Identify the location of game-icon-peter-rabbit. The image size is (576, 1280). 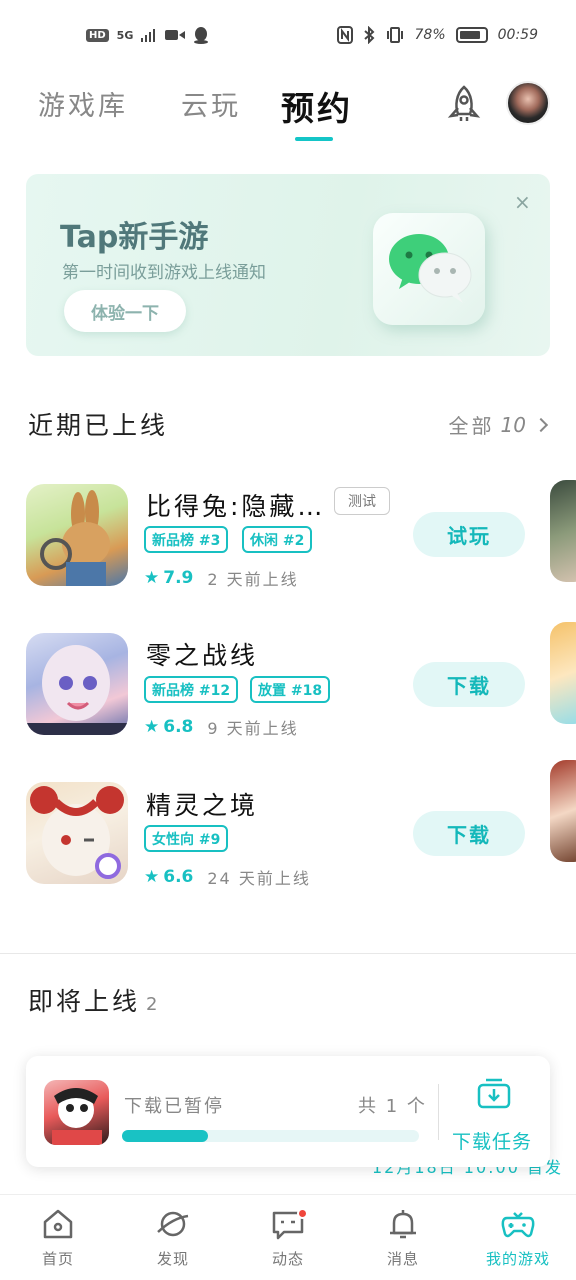
(77, 535).